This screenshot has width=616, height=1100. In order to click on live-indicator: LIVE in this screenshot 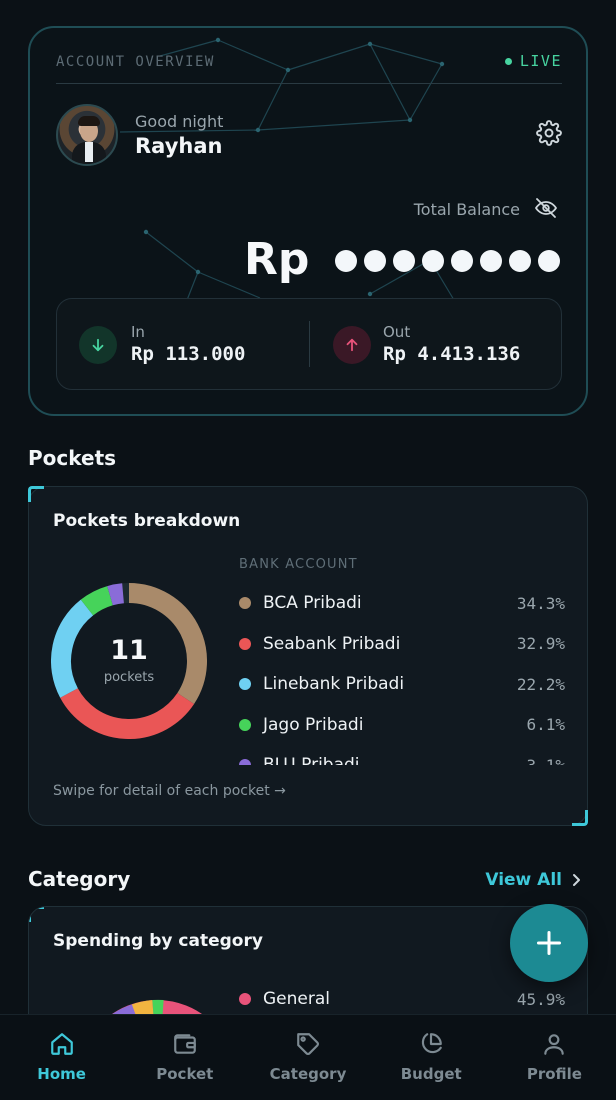, I will do `click(533, 61)`.